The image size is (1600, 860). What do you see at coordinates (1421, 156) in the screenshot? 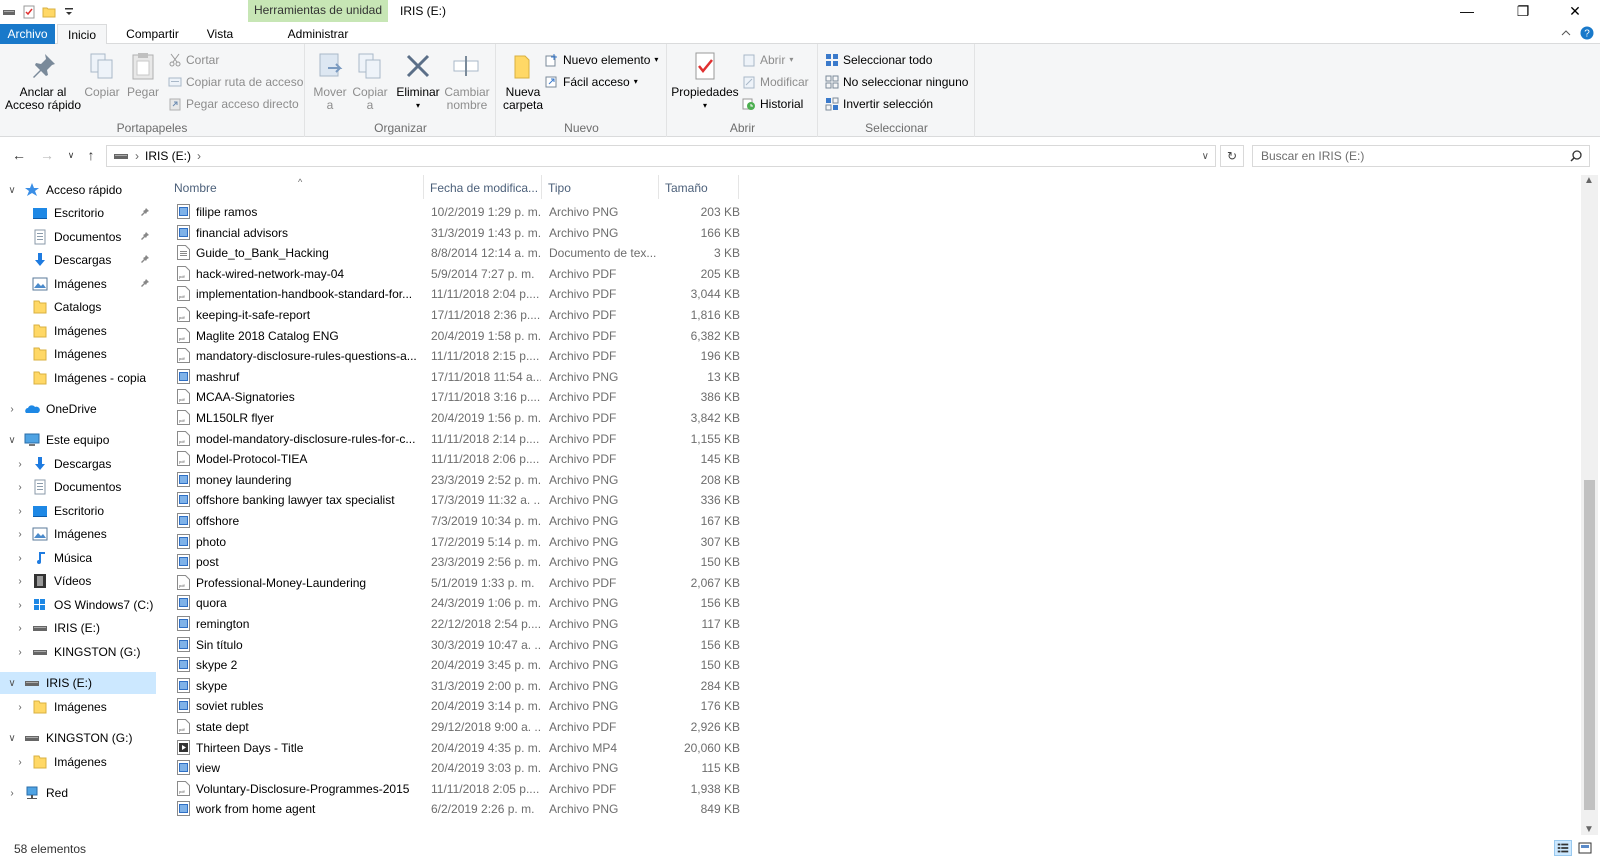
I see `search-input: Buscar en IRIS (E:)` at bounding box center [1421, 156].